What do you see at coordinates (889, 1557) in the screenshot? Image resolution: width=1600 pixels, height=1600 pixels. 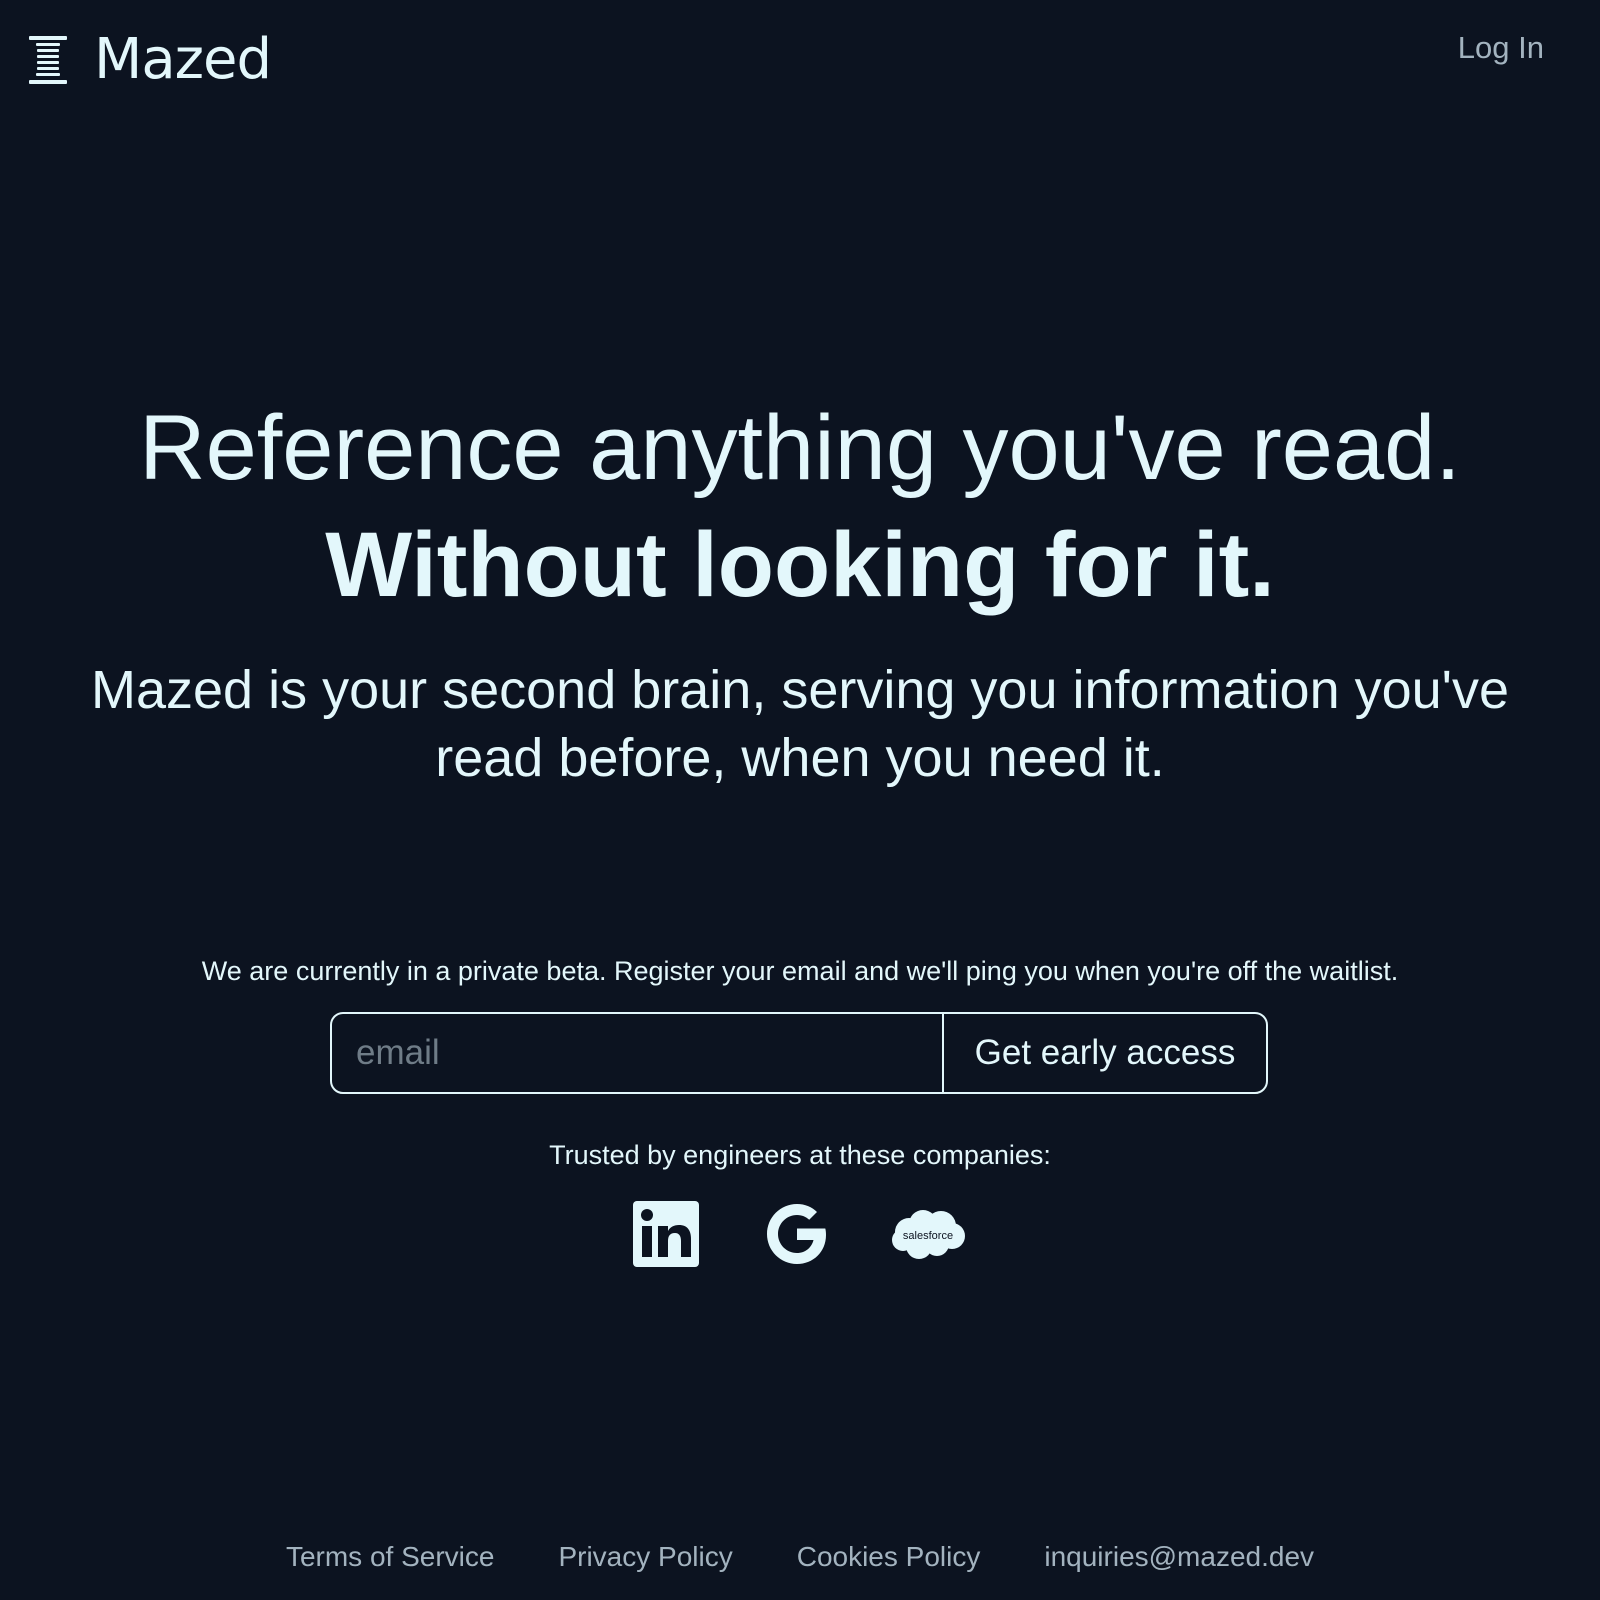 I see `cookies-policy-link: Cookies Policy` at bounding box center [889, 1557].